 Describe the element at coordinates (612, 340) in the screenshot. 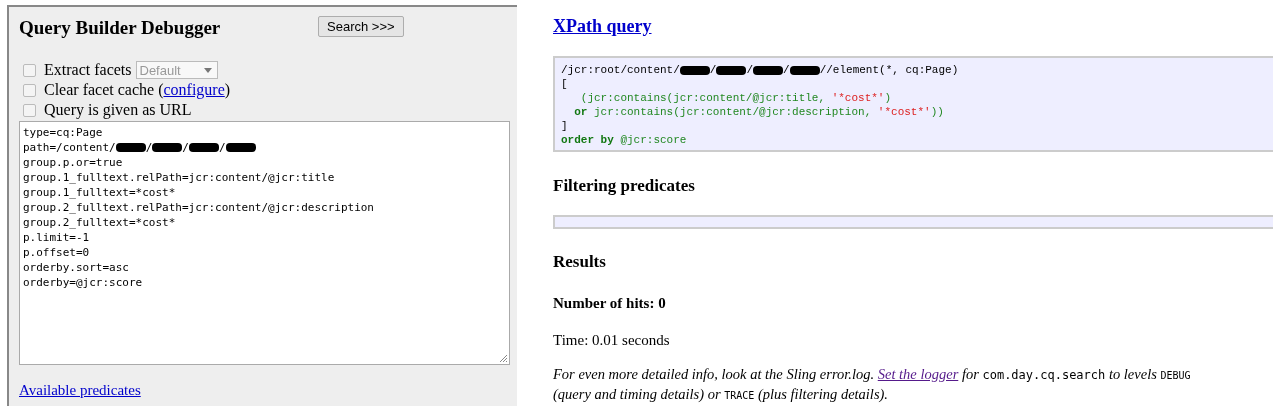

I see `time-text: Time: 0.01 seconds` at that location.